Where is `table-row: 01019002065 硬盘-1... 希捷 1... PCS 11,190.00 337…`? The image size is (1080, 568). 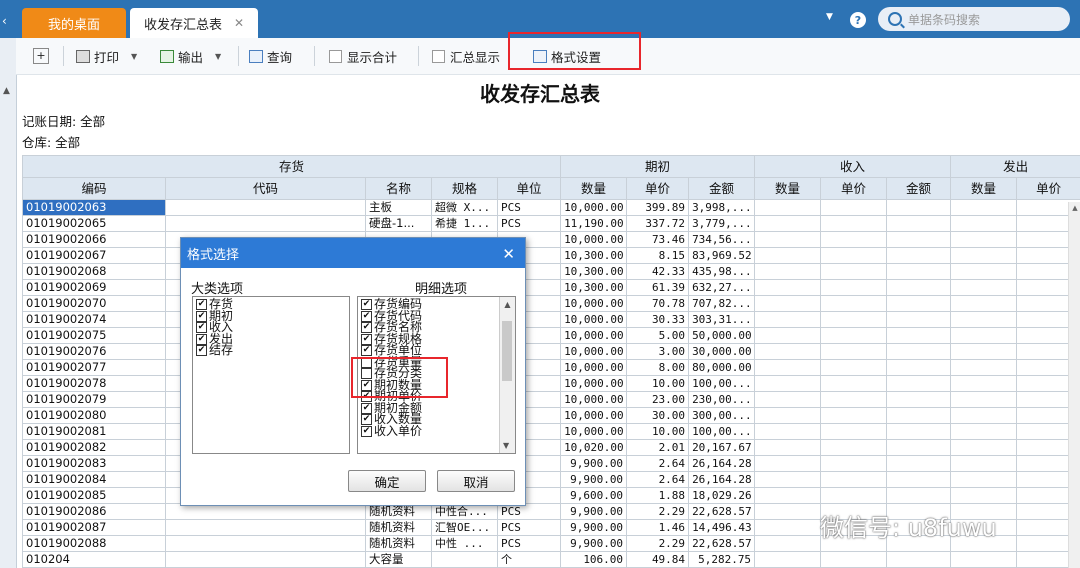 table-row: 01019002065 硬盘-1... 希捷 1... PCS 11,190.00 337… is located at coordinates (551, 223).